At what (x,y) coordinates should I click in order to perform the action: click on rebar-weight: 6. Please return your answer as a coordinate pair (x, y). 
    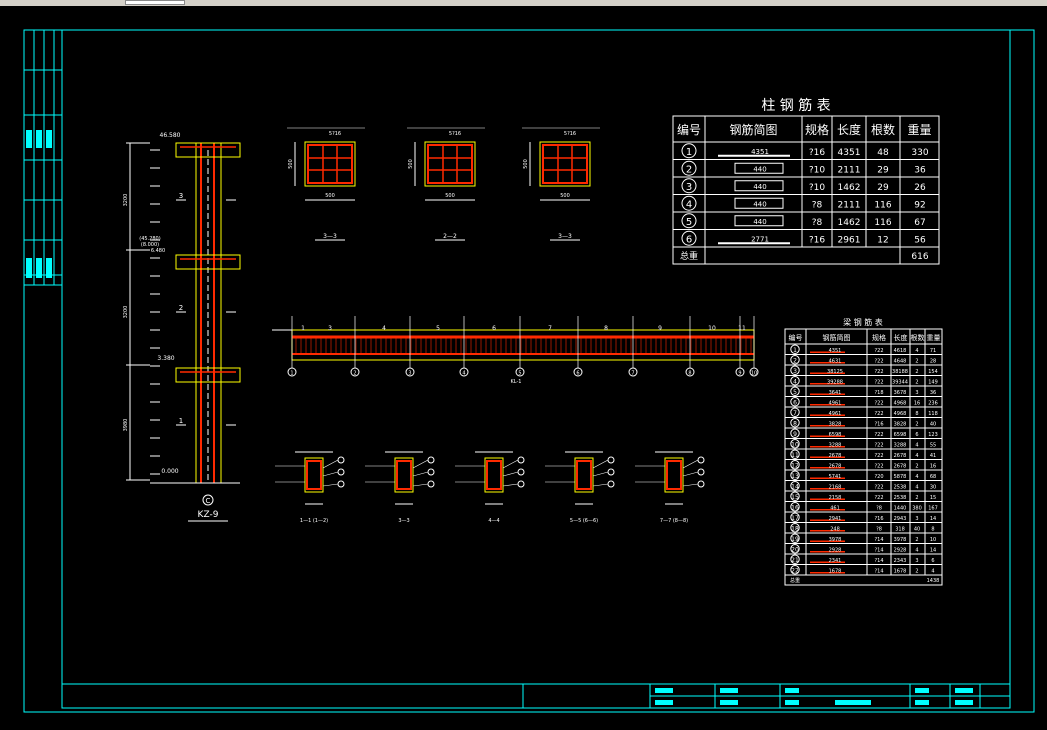
    Looking at the image, I should click on (932, 561).